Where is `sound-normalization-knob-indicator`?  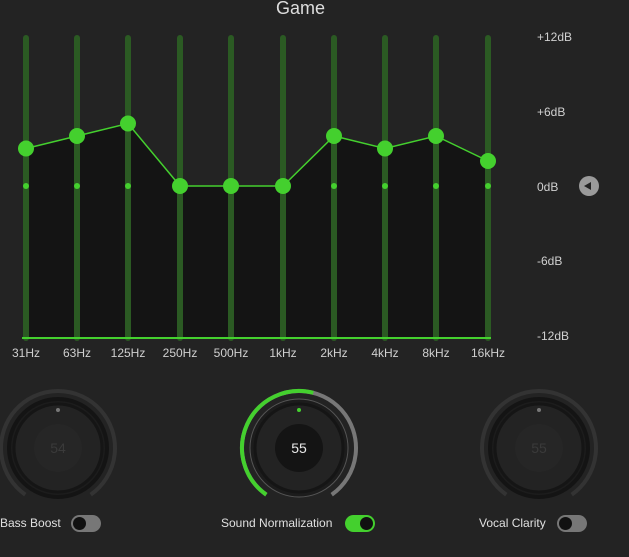 sound-normalization-knob-indicator is located at coordinates (299, 410).